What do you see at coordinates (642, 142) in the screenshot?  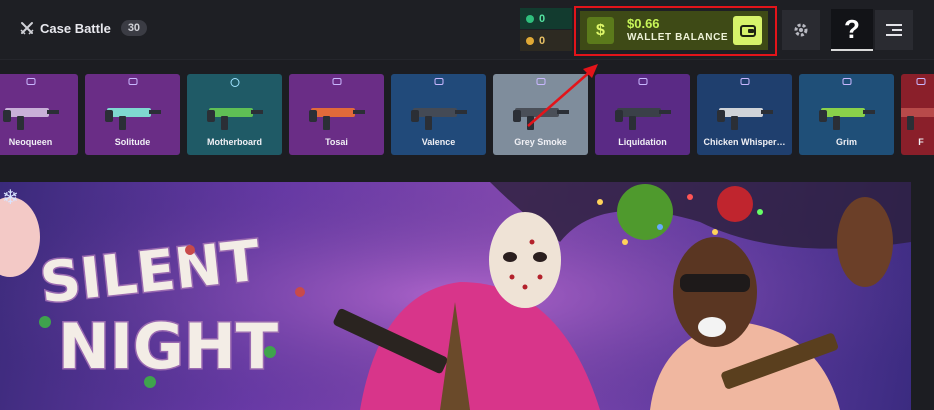 I see `case-name: Liquidation` at bounding box center [642, 142].